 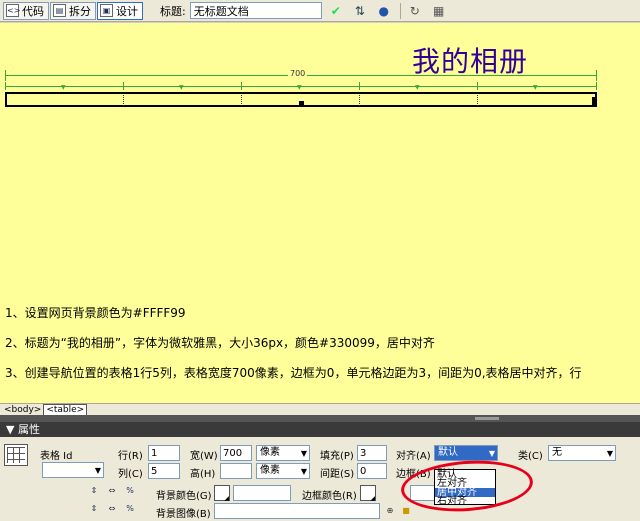 What do you see at coordinates (16, 455) in the screenshot?
I see `table-icon` at bounding box center [16, 455].